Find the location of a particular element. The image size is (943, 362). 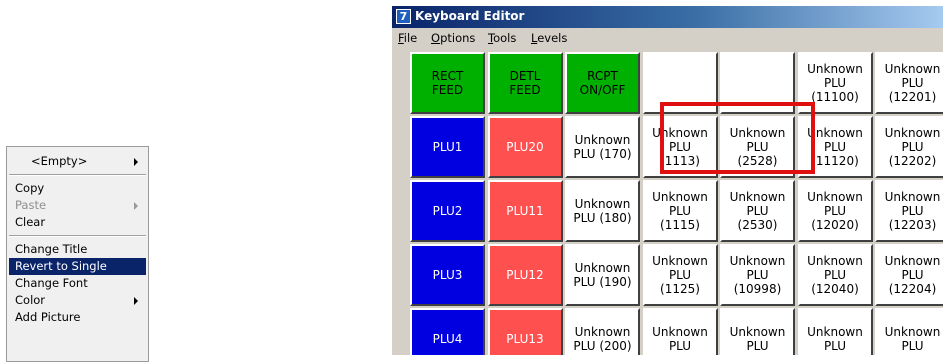

app-icon: 7 is located at coordinates (403, 16).